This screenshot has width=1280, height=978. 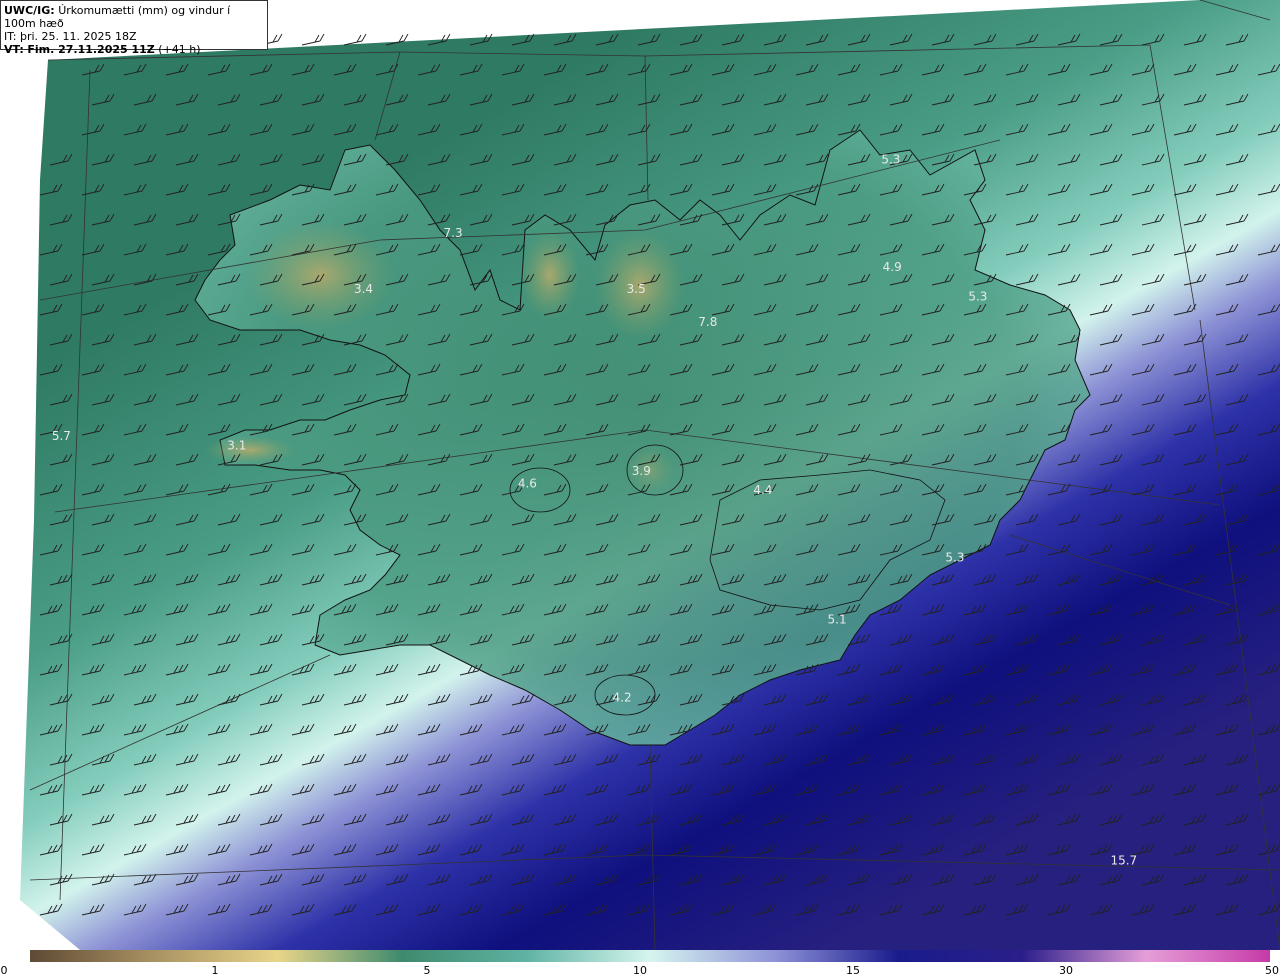 I want to click on colorbar, so click(x=650, y=956).